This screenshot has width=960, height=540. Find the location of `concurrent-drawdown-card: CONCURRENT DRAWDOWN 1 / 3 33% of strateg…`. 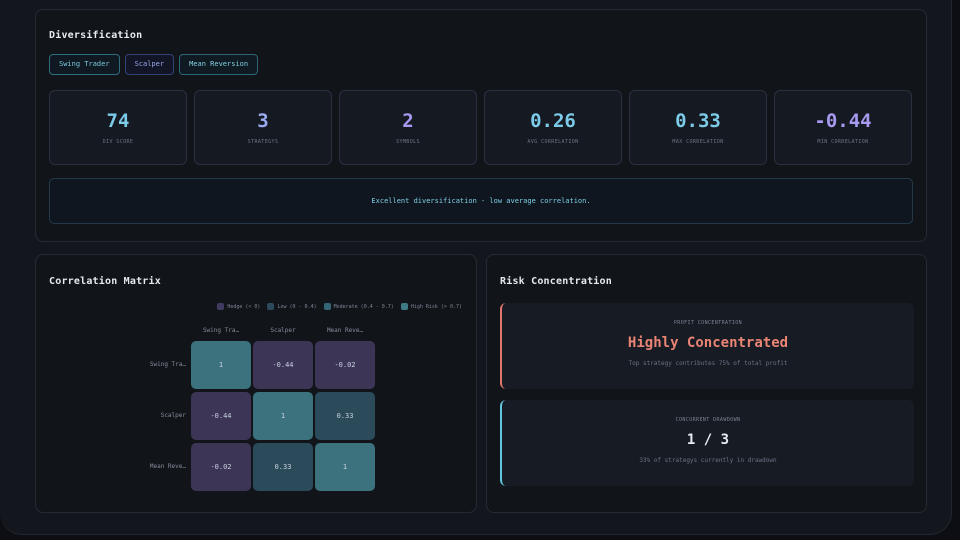

concurrent-drawdown-card: CONCURRENT DRAWDOWN 1 / 3 33% of strateg… is located at coordinates (707, 443).